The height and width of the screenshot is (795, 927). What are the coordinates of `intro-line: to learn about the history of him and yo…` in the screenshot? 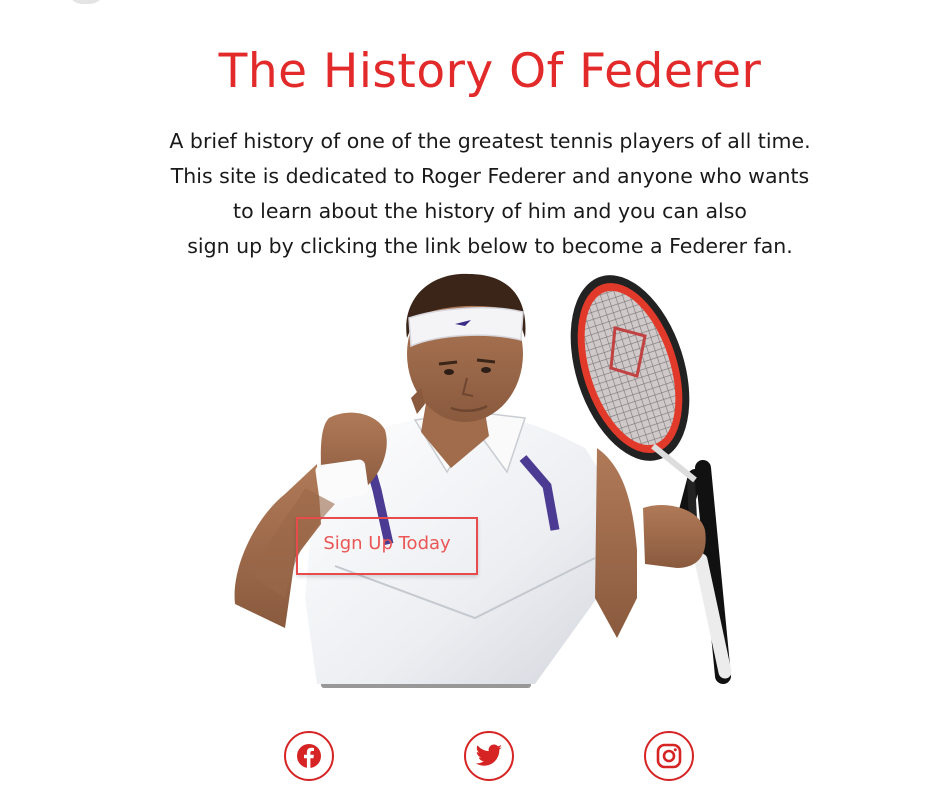 It's located at (490, 211).